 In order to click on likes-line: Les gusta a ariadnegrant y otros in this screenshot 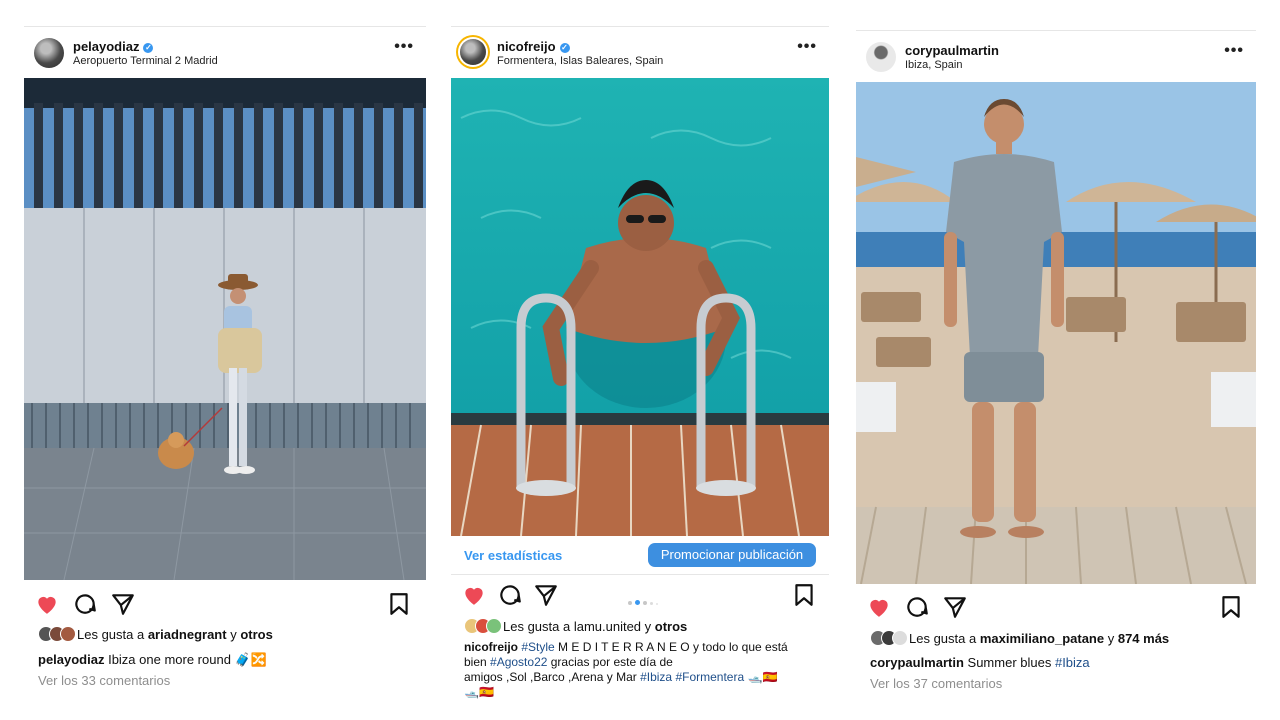, I will do `click(155, 635)`.